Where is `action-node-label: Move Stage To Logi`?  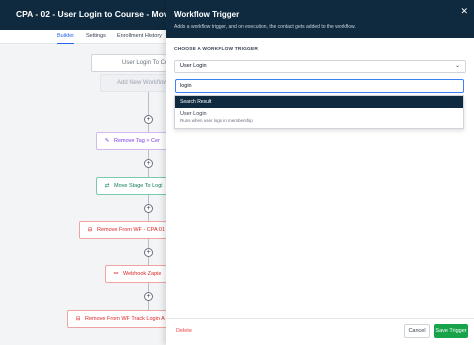
action-node-label: Move Stage To Logi is located at coordinates (138, 186).